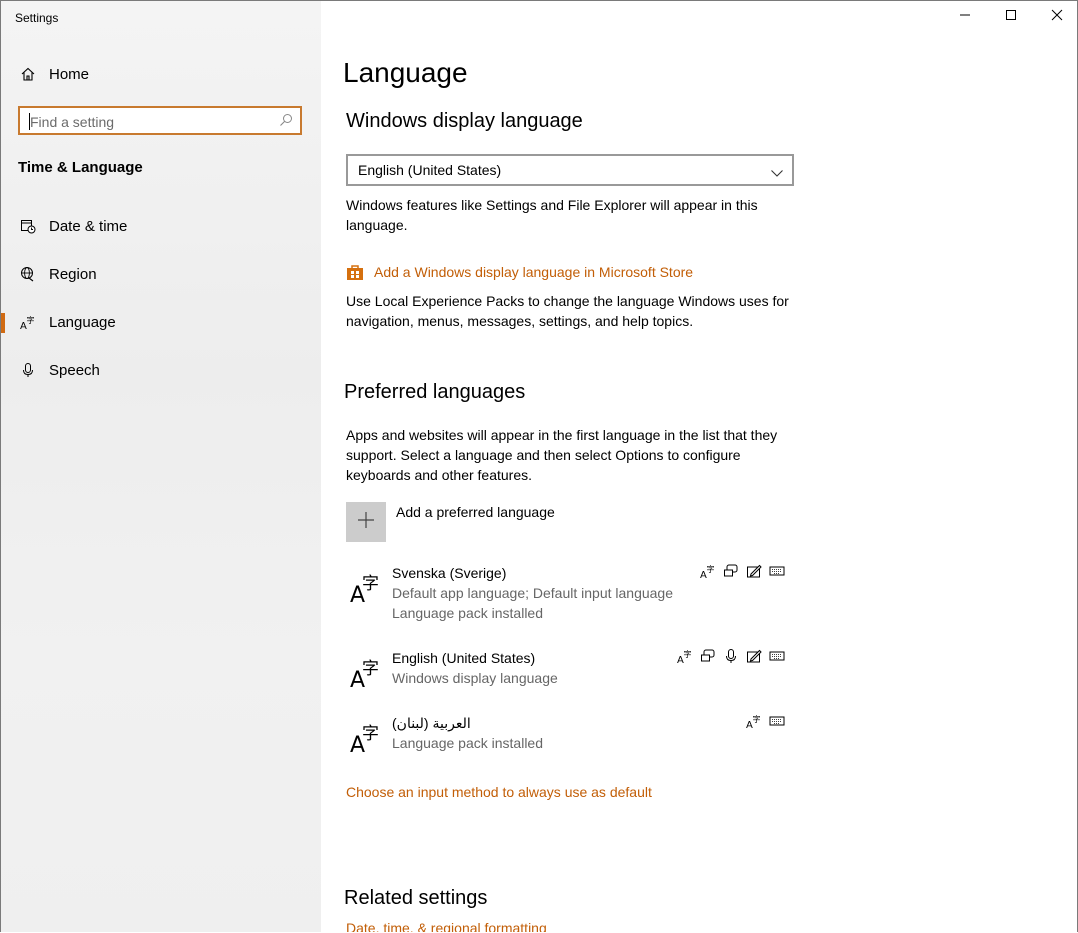  Describe the element at coordinates (161, 226) in the screenshot. I see `sidebar-item-date-time: Date & time` at that location.